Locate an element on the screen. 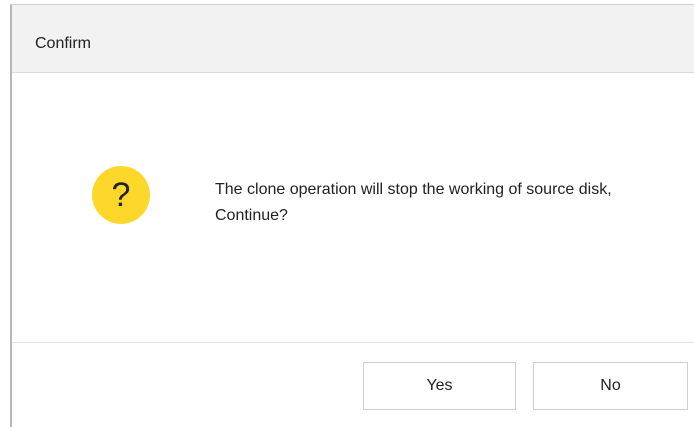 The image size is (694, 427). question-mark-glyph: ? is located at coordinates (121, 194).